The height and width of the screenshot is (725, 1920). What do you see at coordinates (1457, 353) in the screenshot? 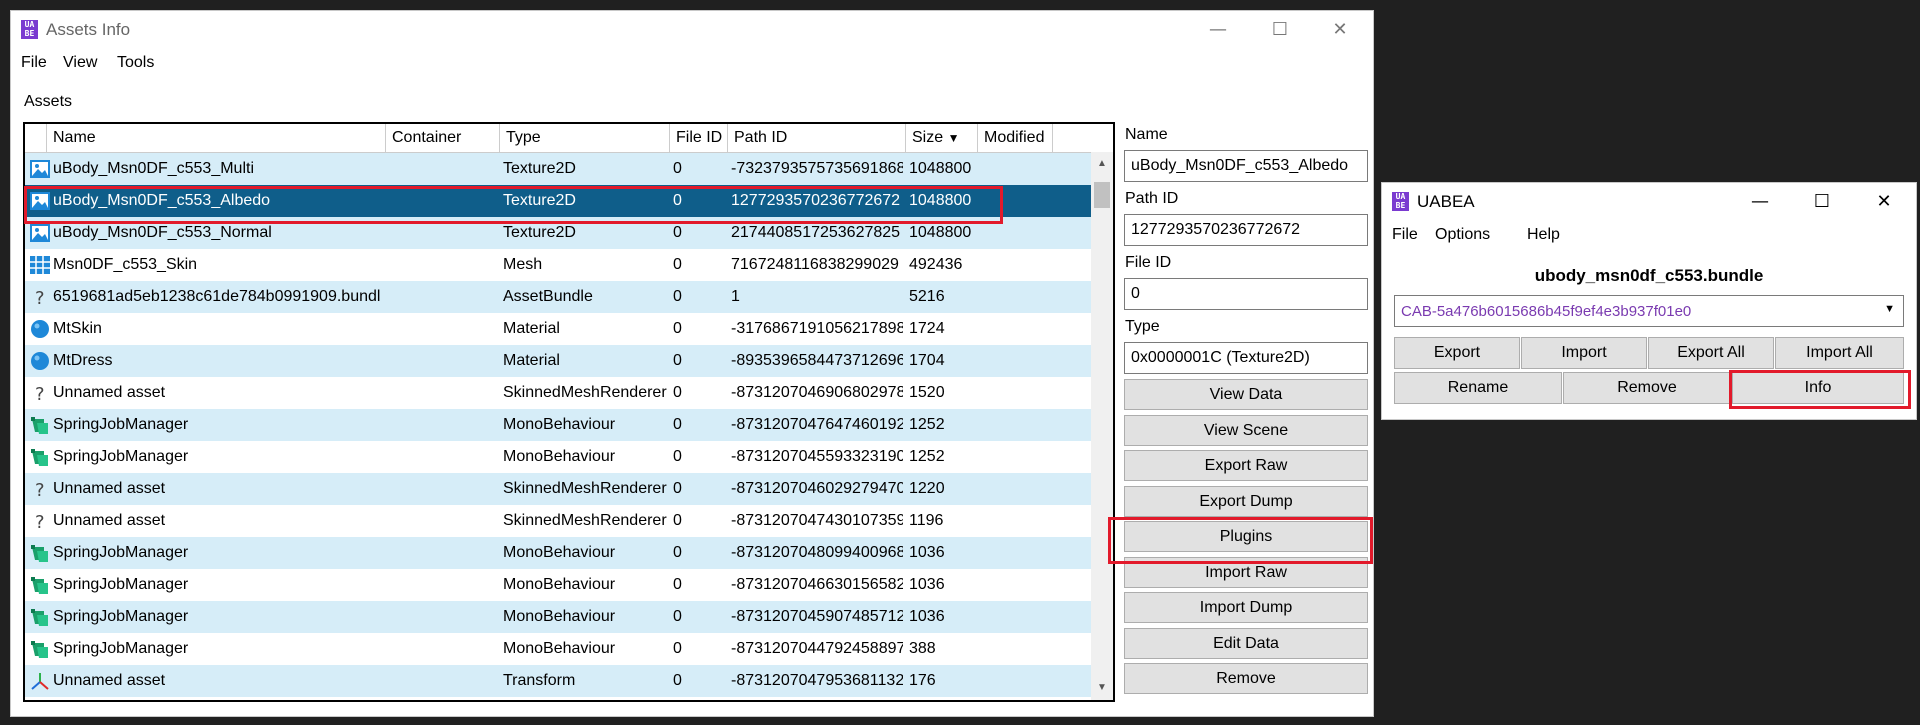
I see `export-button: Export` at bounding box center [1457, 353].